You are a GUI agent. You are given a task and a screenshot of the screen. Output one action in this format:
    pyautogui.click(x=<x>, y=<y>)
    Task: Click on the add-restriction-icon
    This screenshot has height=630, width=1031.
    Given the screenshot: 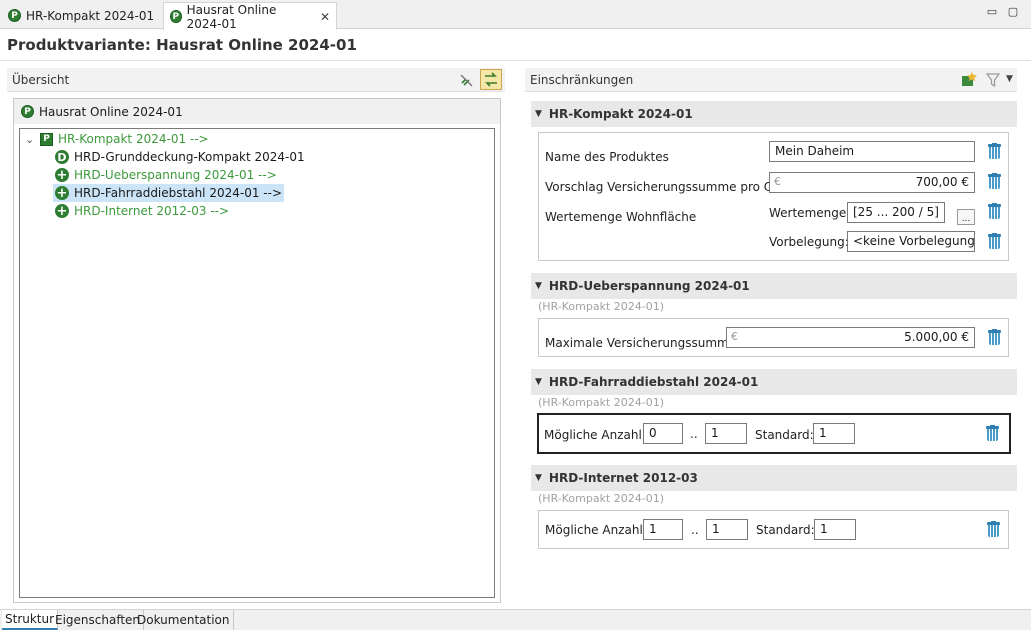 What is the action you would take?
    pyautogui.click(x=969, y=79)
    